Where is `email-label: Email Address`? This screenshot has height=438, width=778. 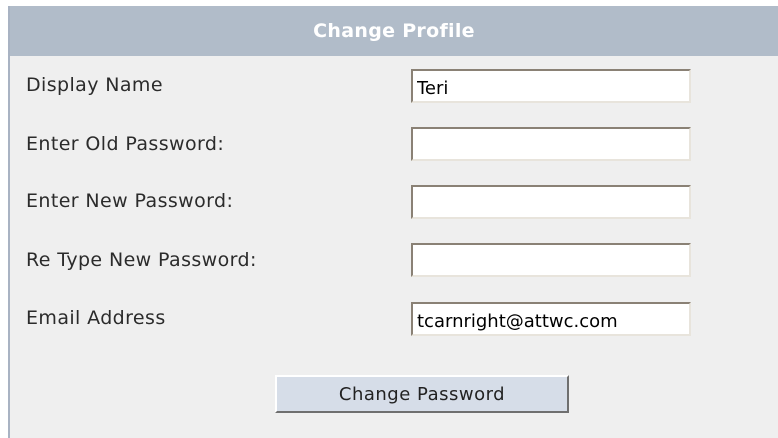
email-label: Email Address is located at coordinates (96, 318).